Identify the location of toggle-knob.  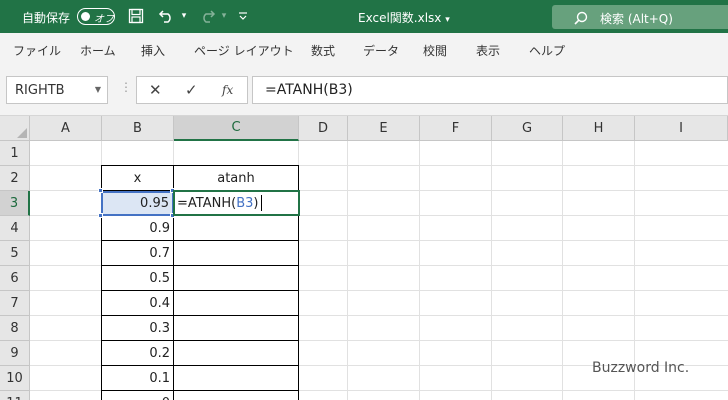
(85, 16).